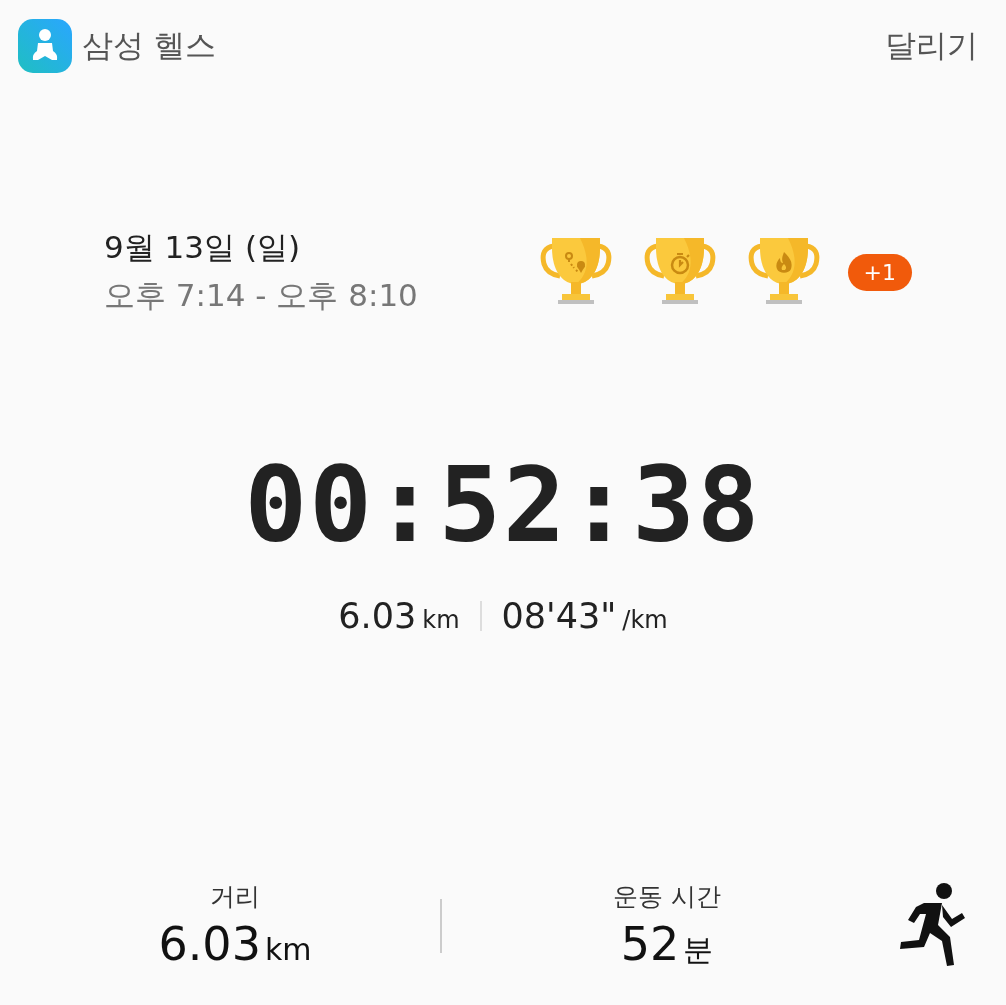 The image size is (1006, 1005). What do you see at coordinates (645, 620) in the screenshot?
I see `summary-unit: /km` at bounding box center [645, 620].